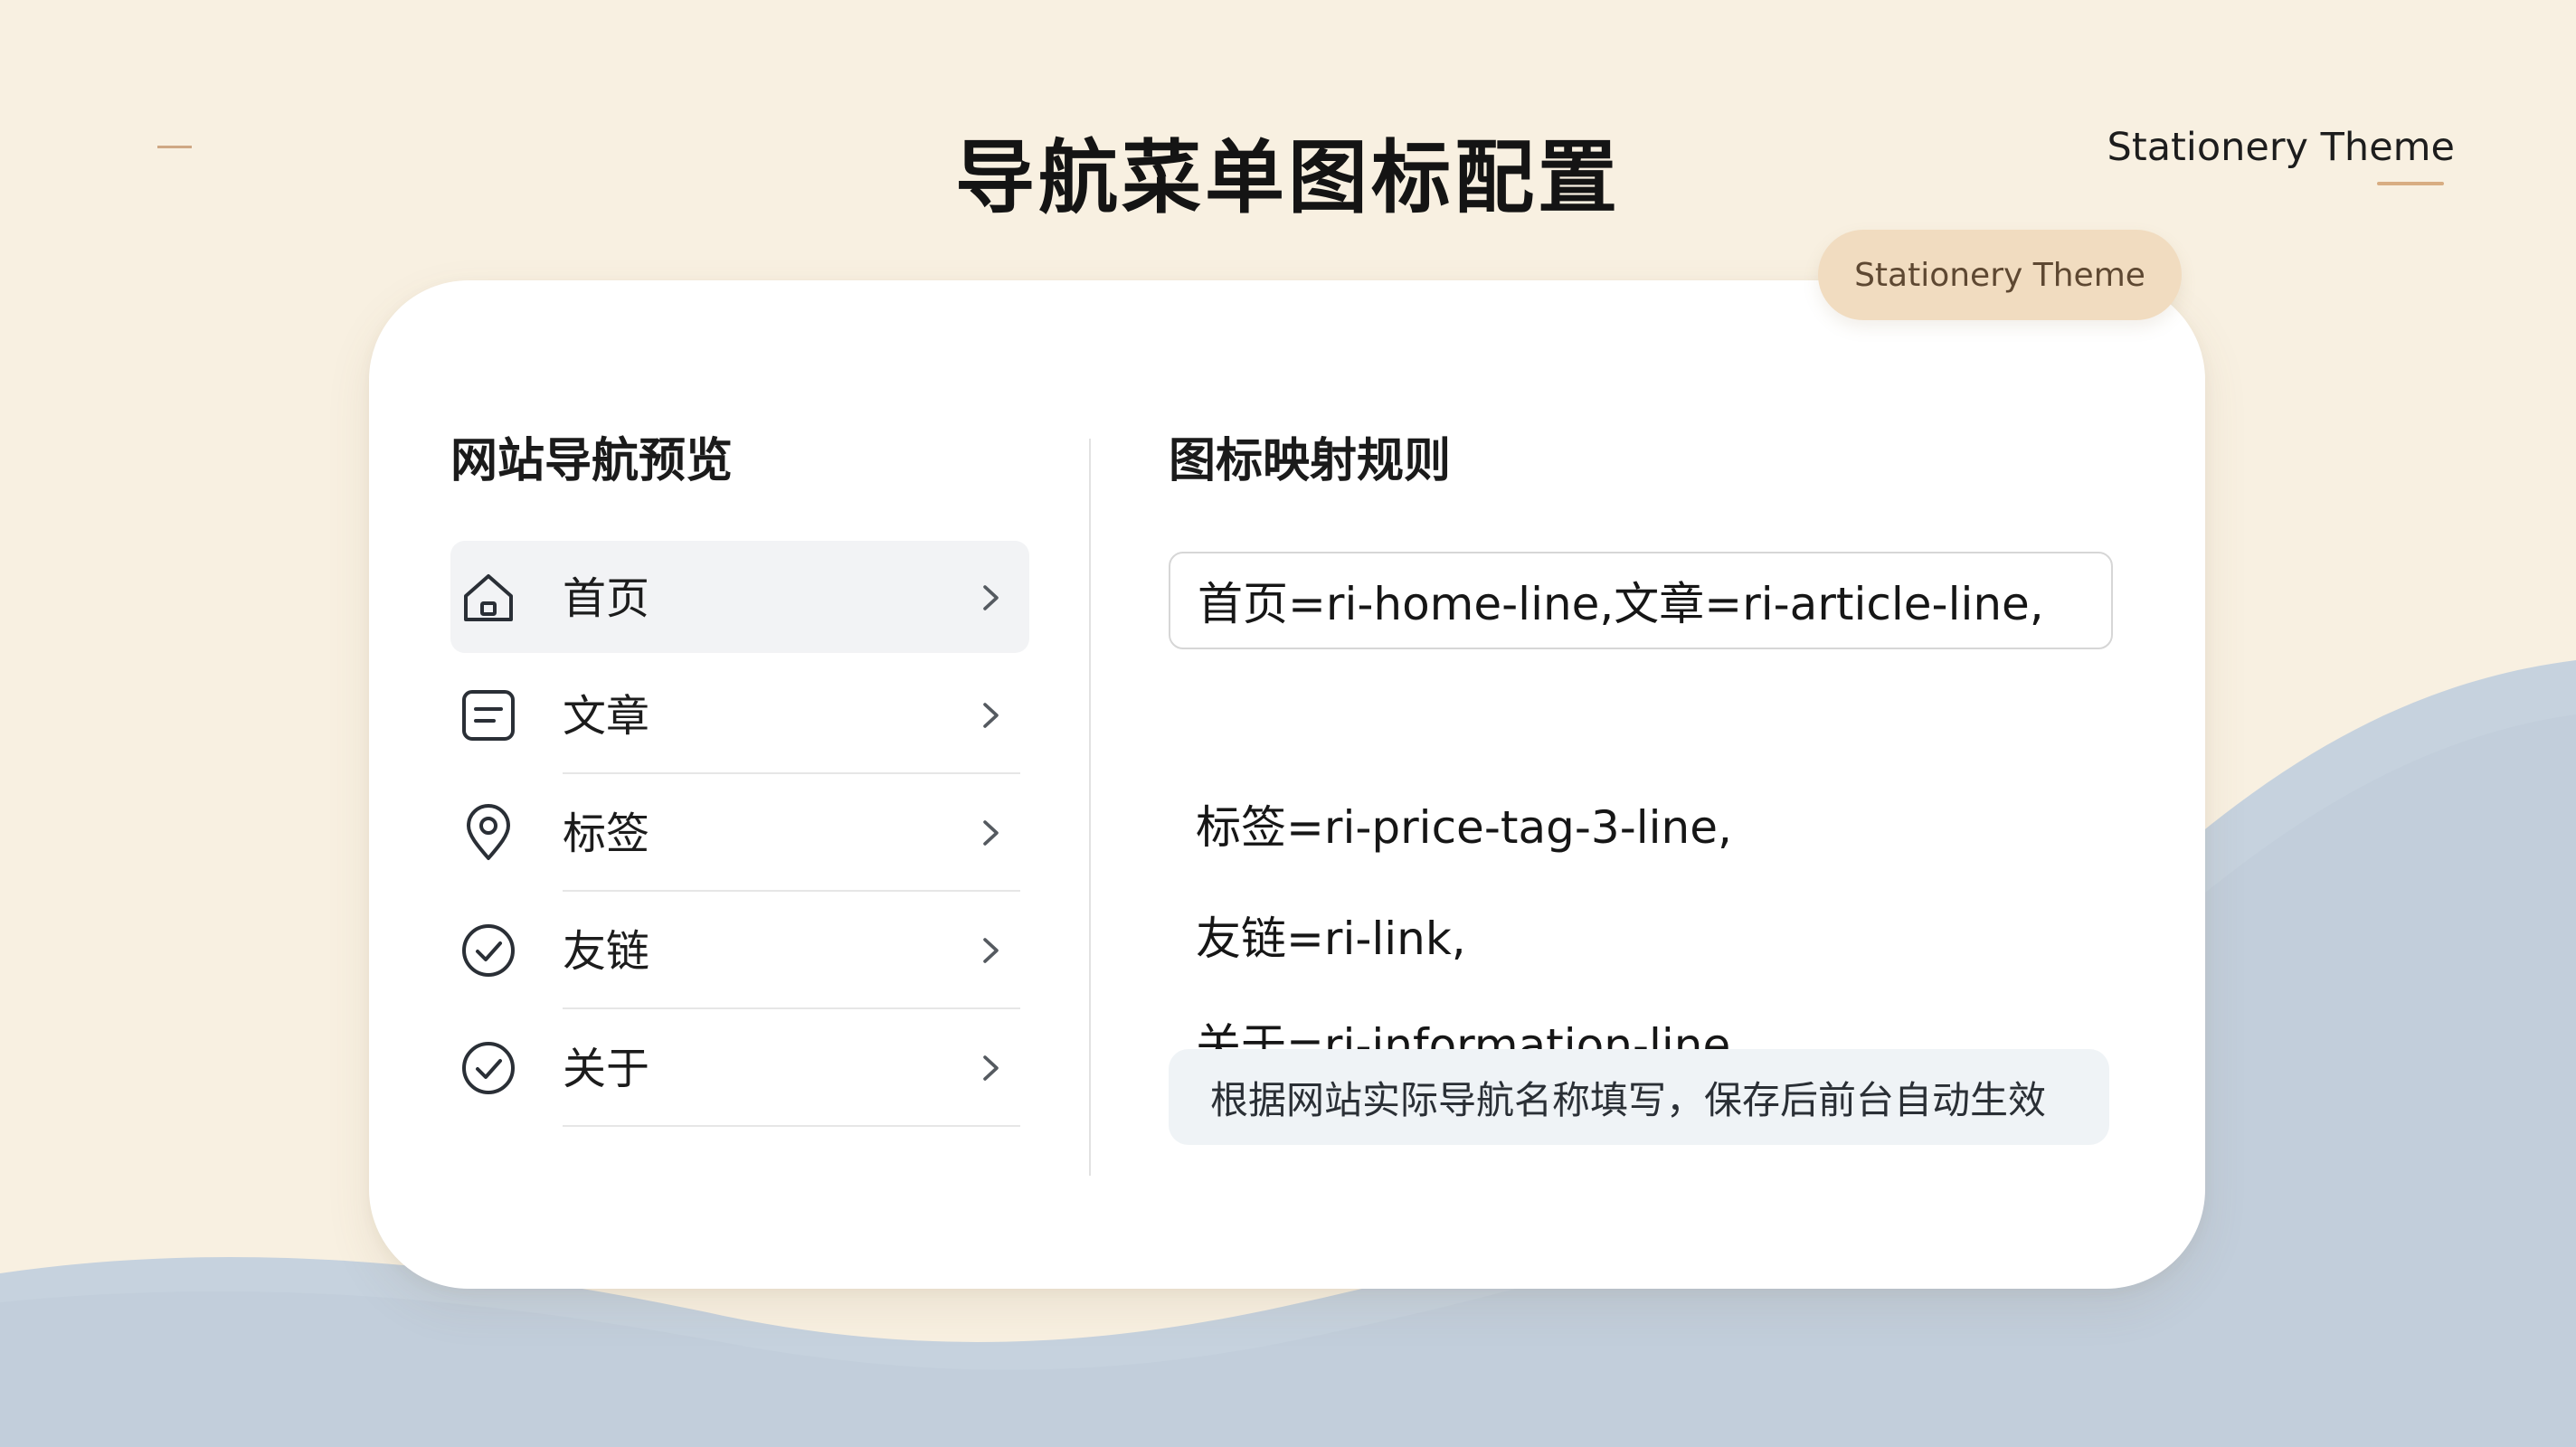  What do you see at coordinates (1464, 823) in the screenshot?
I see `mapping-line: 标签=ri-price-tag-3-line,` at bounding box center [1464, 823].